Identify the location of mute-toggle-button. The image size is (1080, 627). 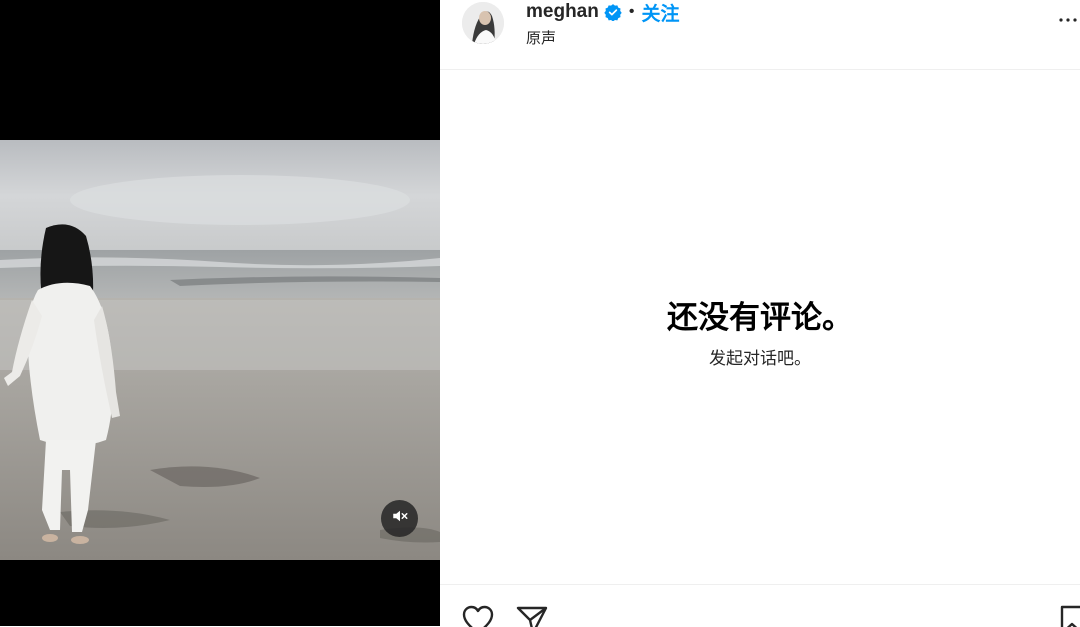
(399, 518).